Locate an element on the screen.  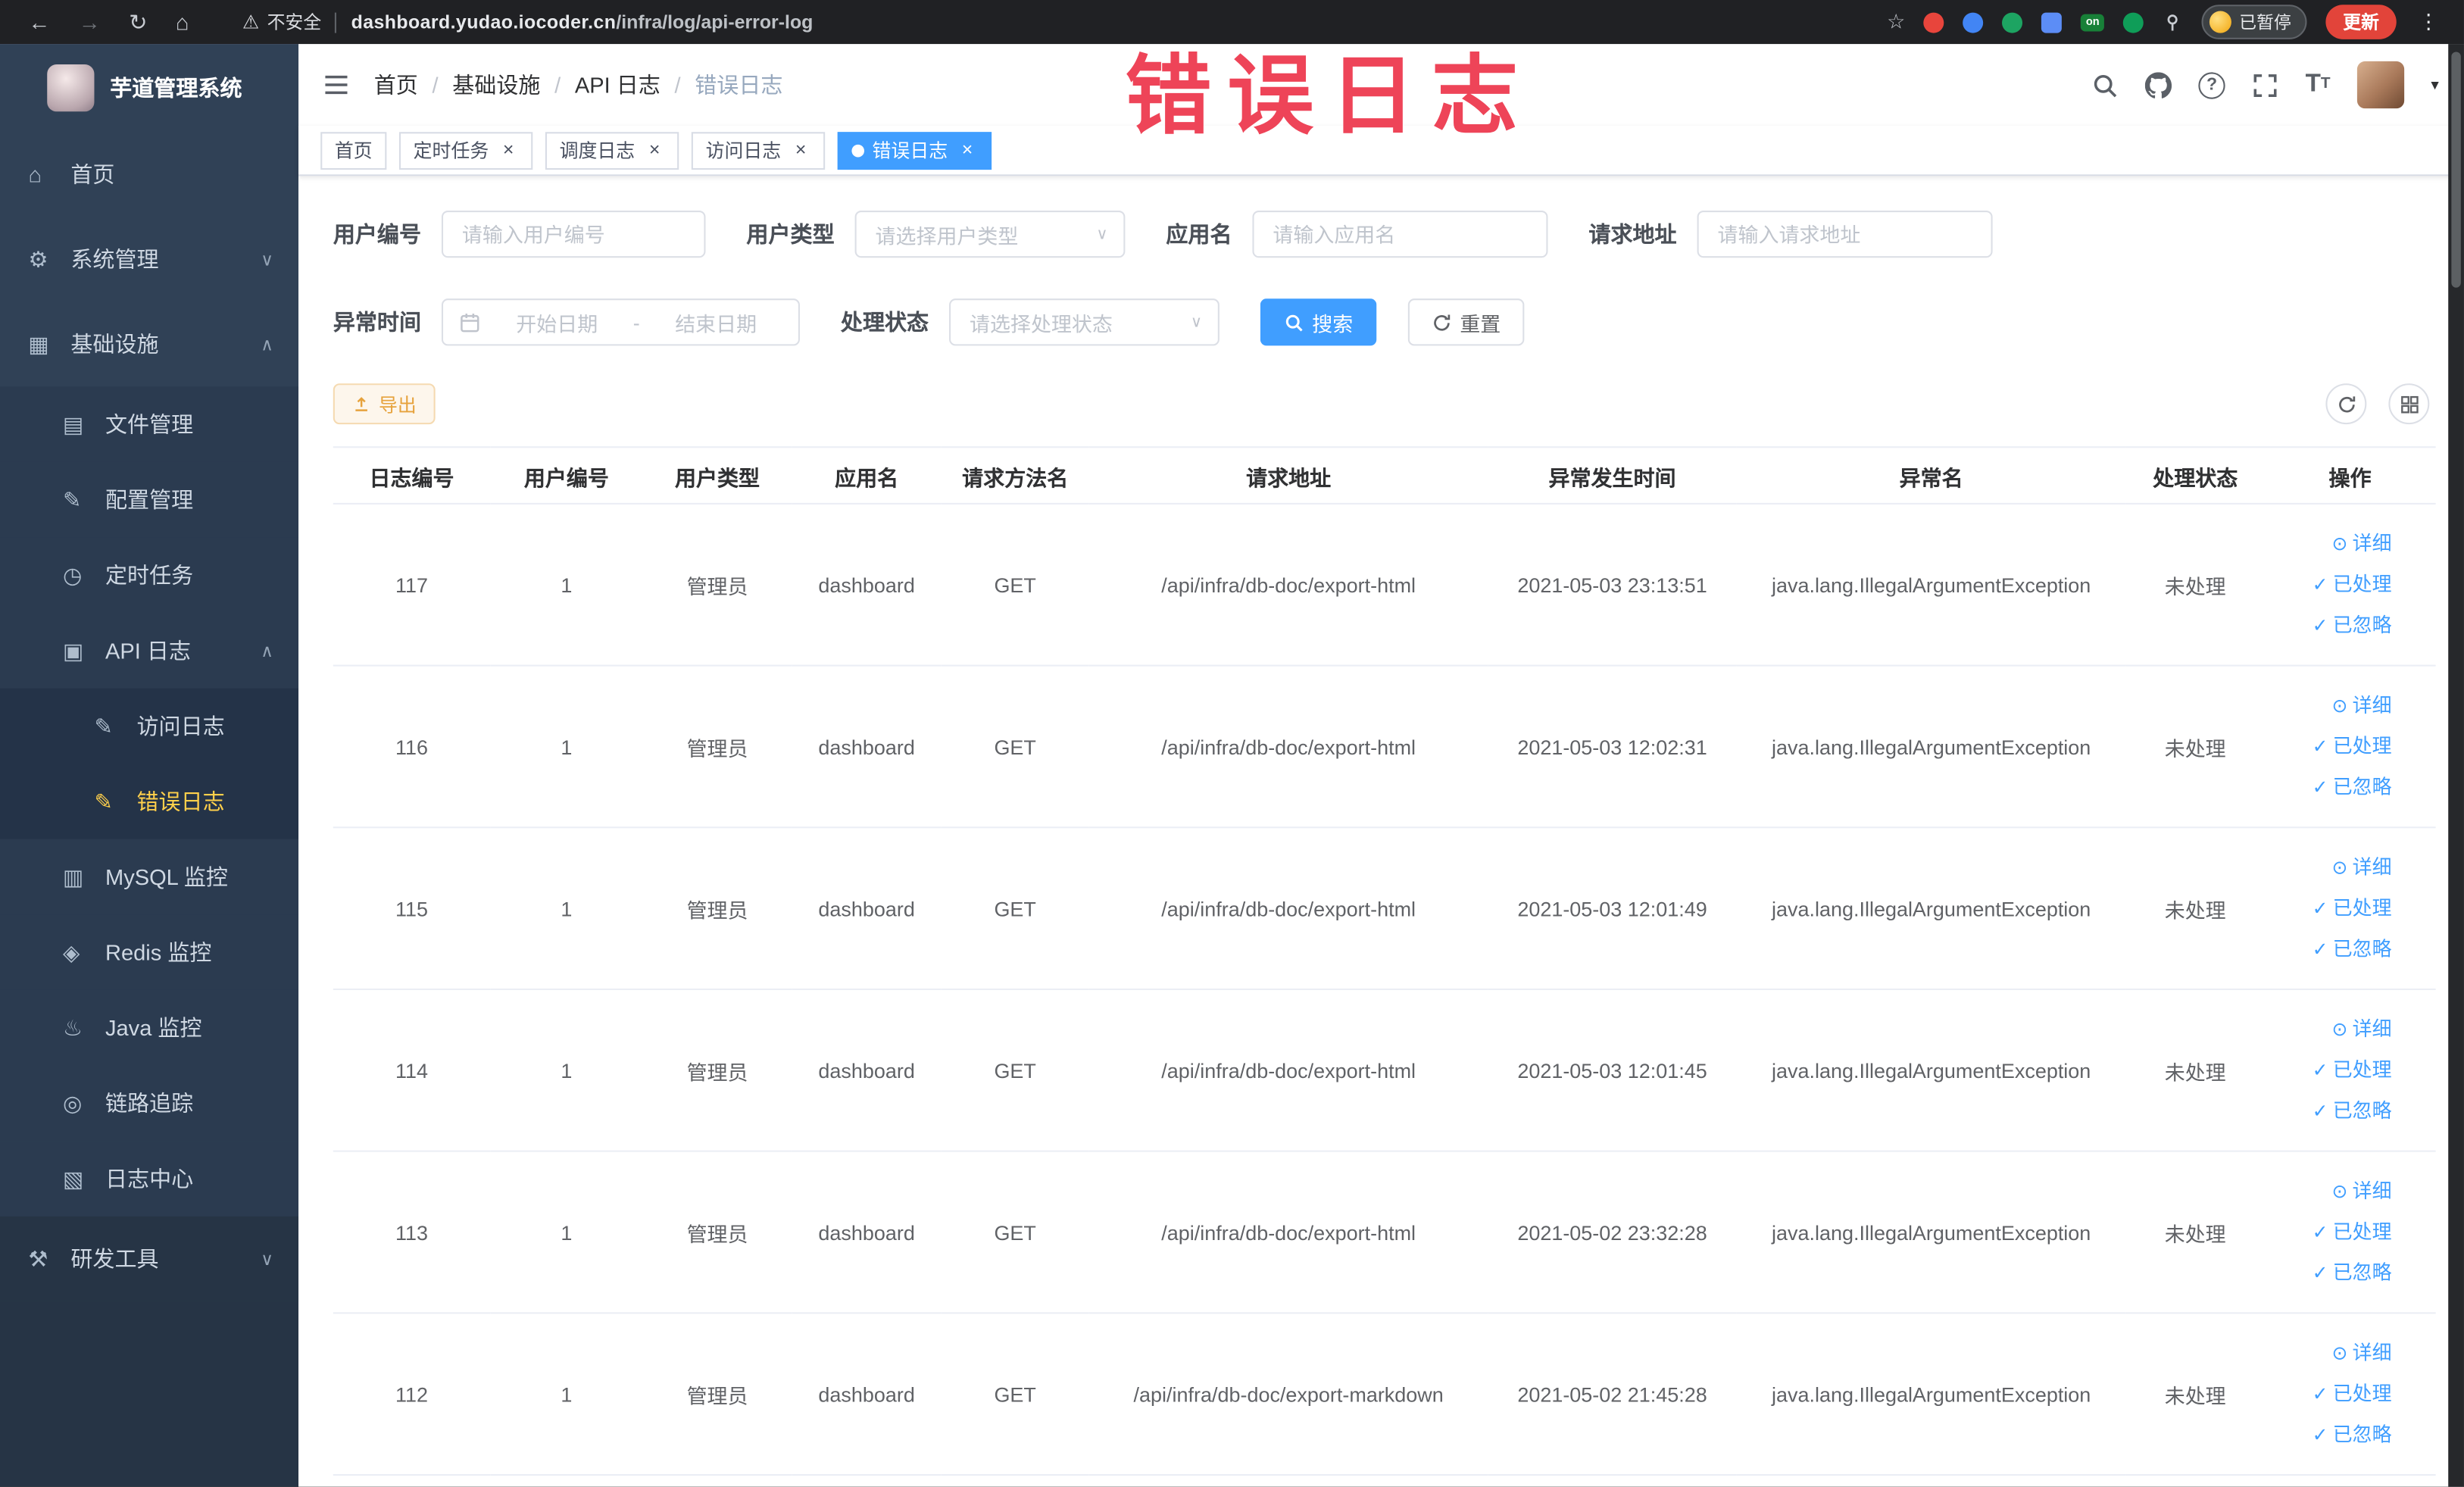
user-avatar is located at coordinates (2380, 85).